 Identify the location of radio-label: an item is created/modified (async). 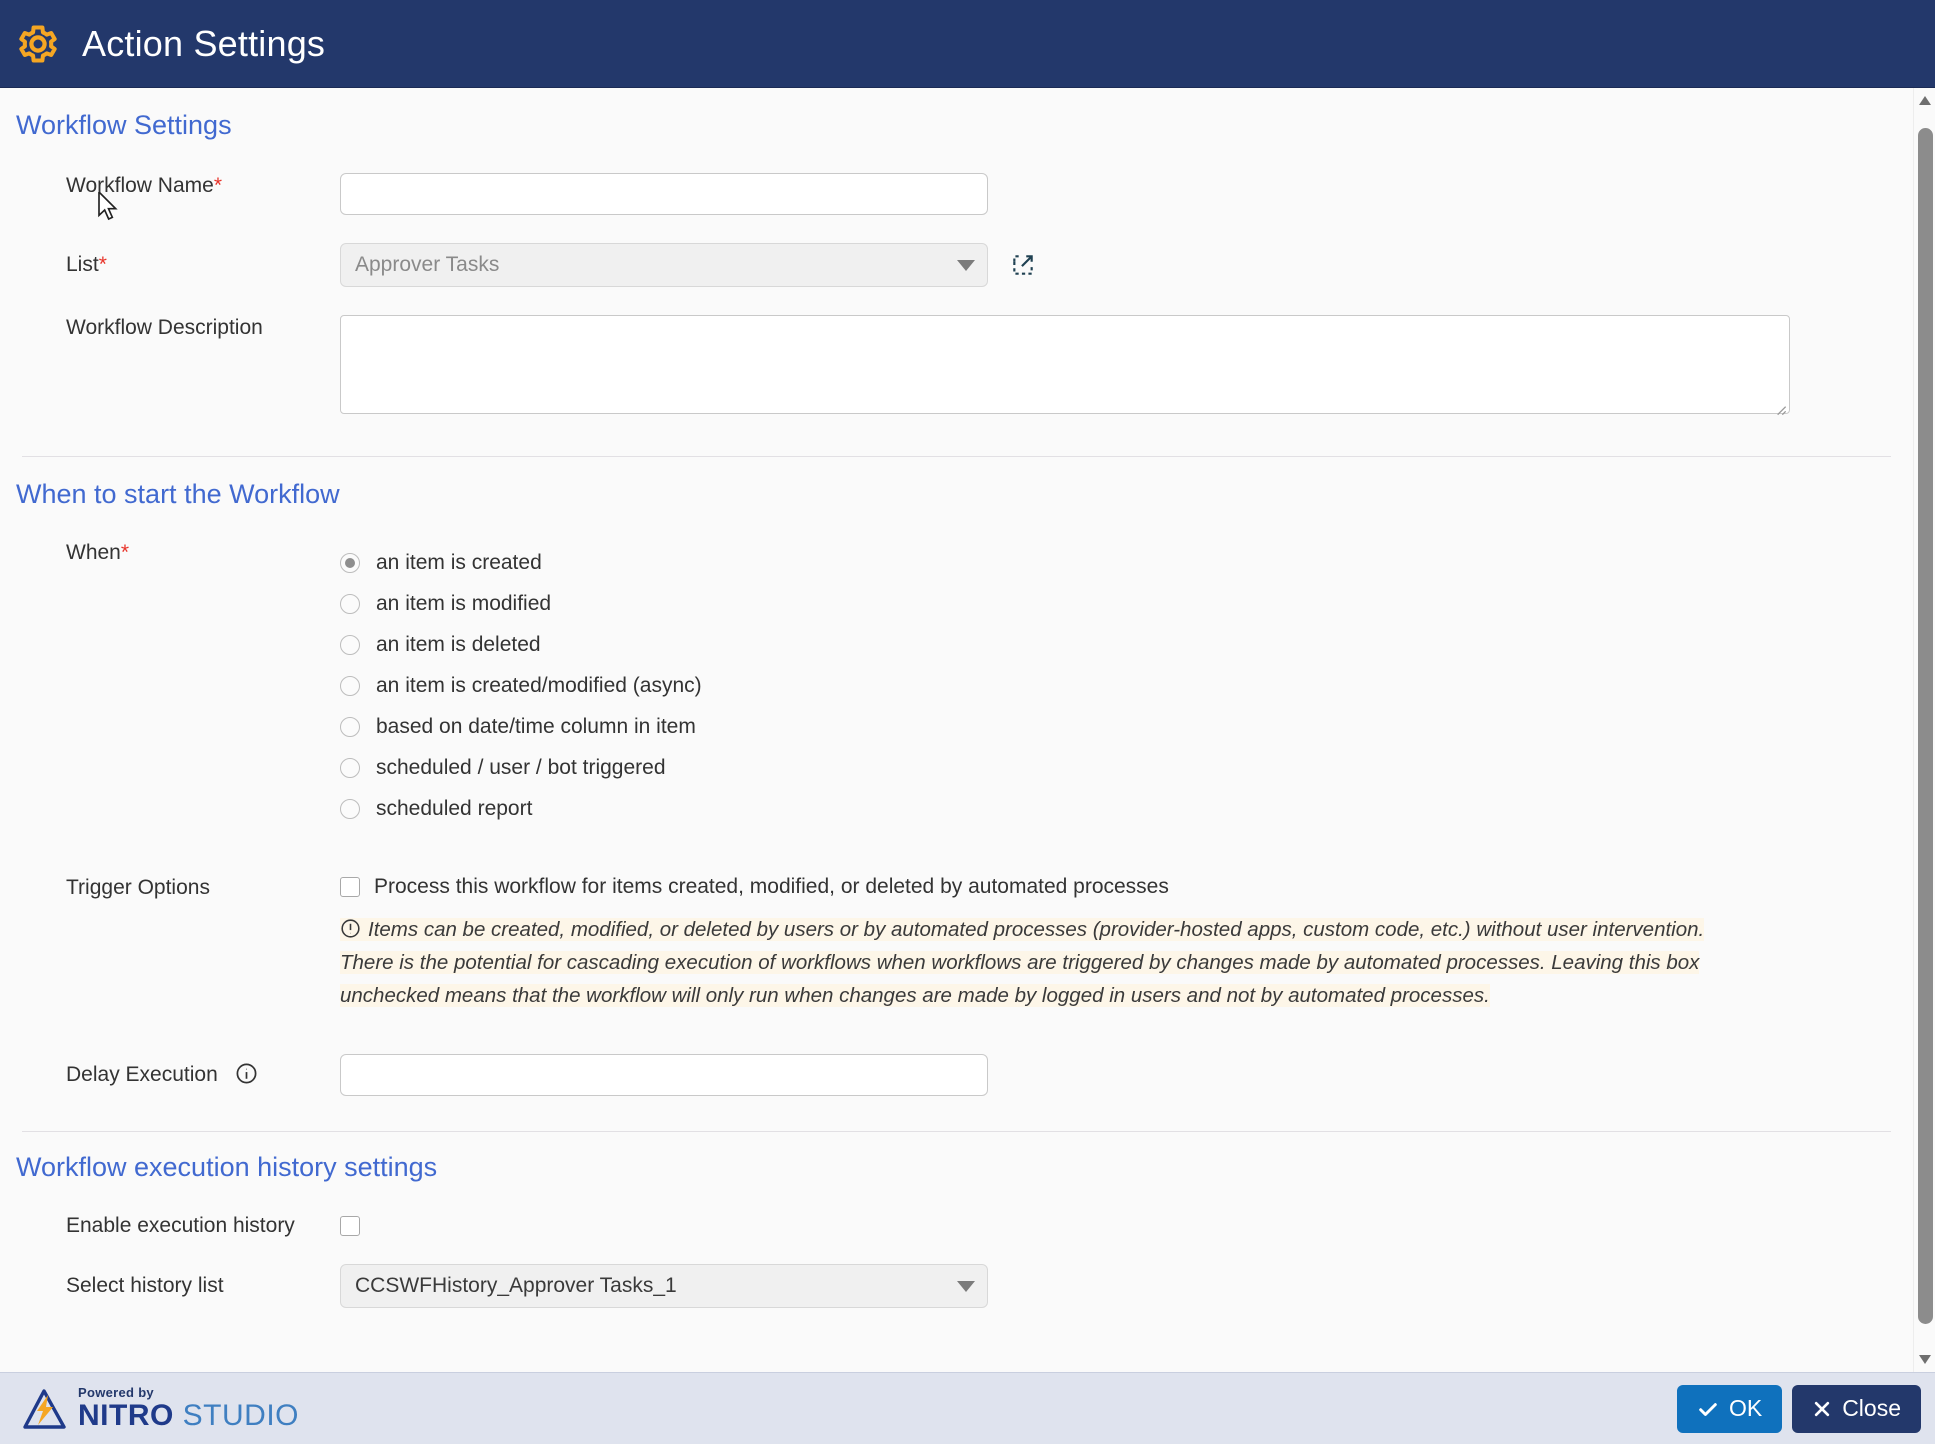
(539, 685).